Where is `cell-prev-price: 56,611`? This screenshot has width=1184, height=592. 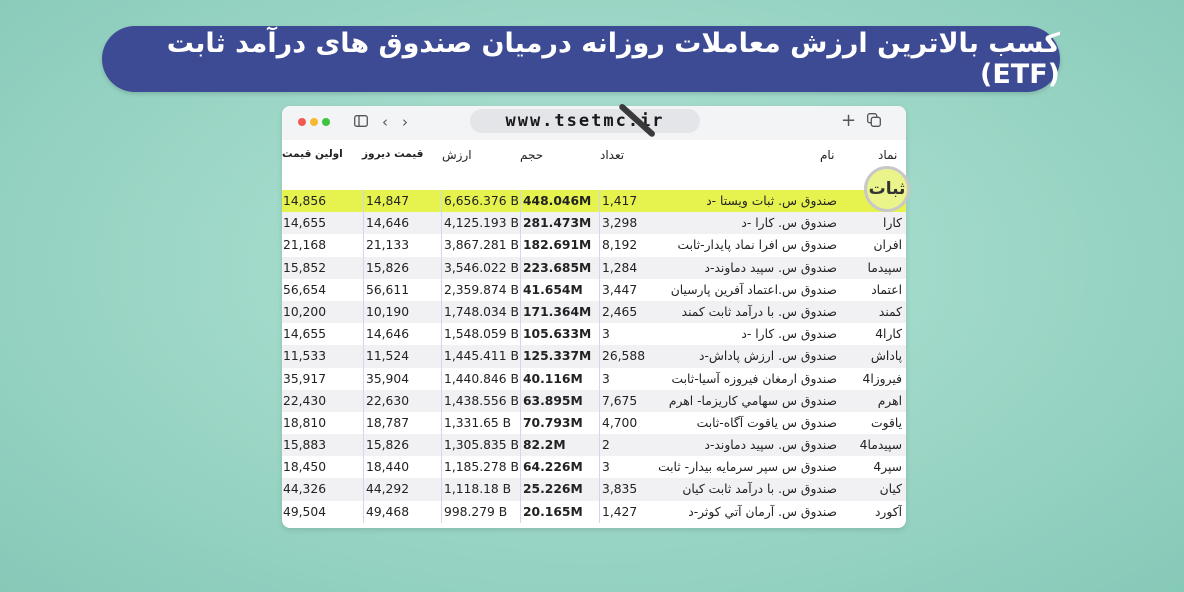 cell-prev-price: 56,611 is located at coordinates (402, 289).